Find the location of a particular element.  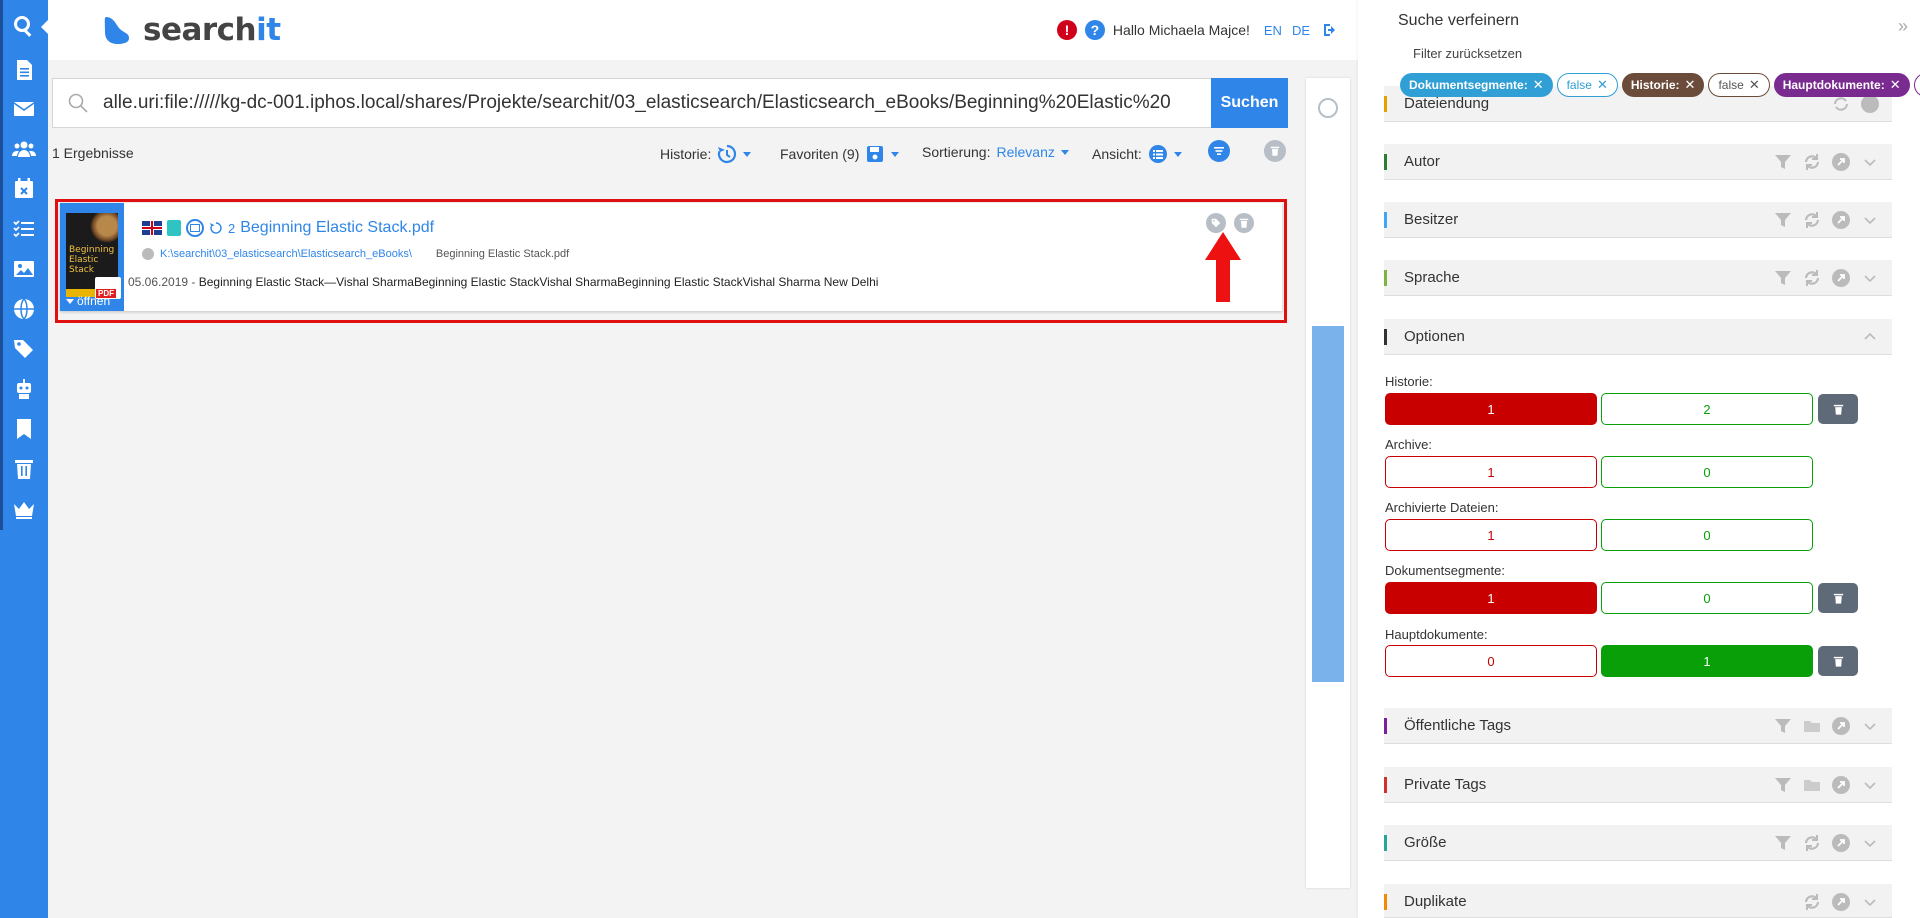

chip-historie: Historie: ✕ is located at coordinates (1663, 85).